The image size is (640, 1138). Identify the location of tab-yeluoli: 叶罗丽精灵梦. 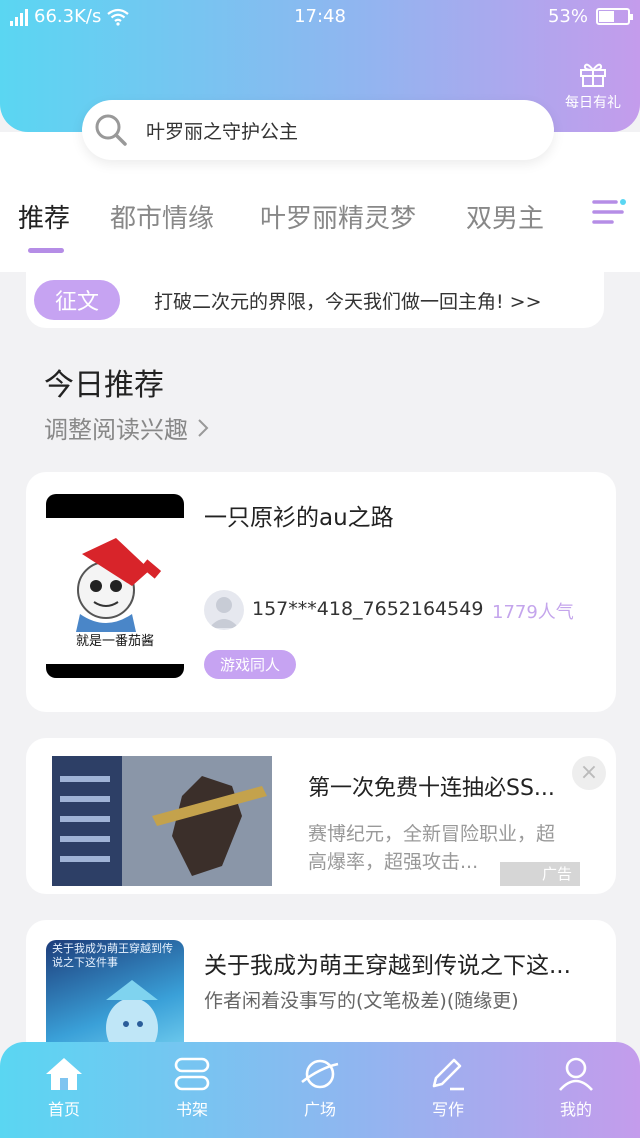
(338, 216).